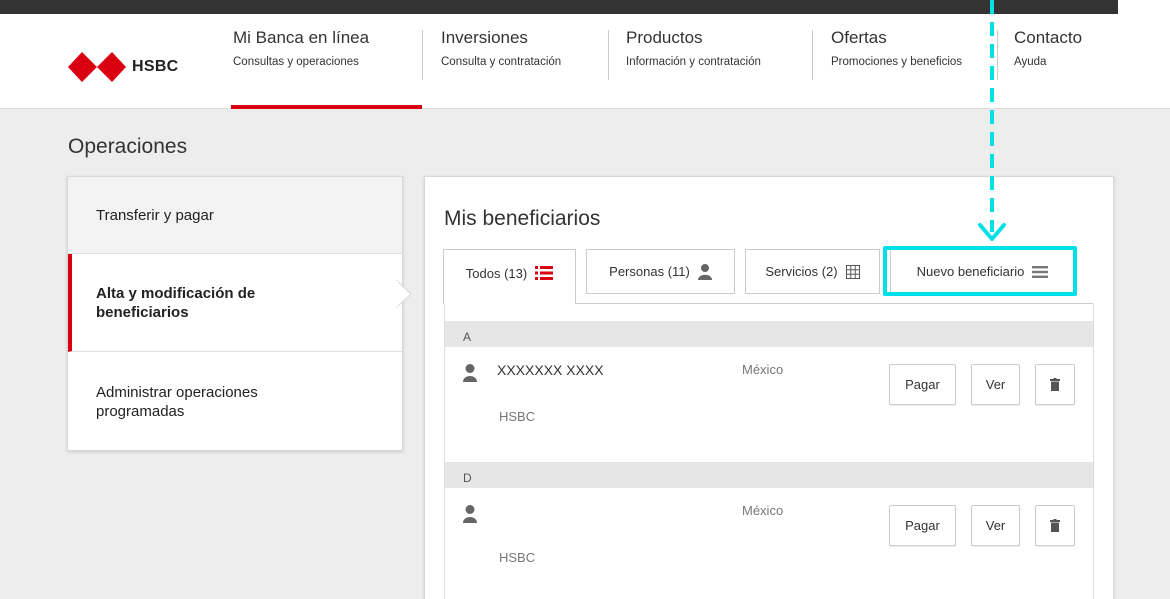  Describe the element at coordinates (970, 271) in the screenshot. I see `tab-label: Nuevo beneficiario` at that location.